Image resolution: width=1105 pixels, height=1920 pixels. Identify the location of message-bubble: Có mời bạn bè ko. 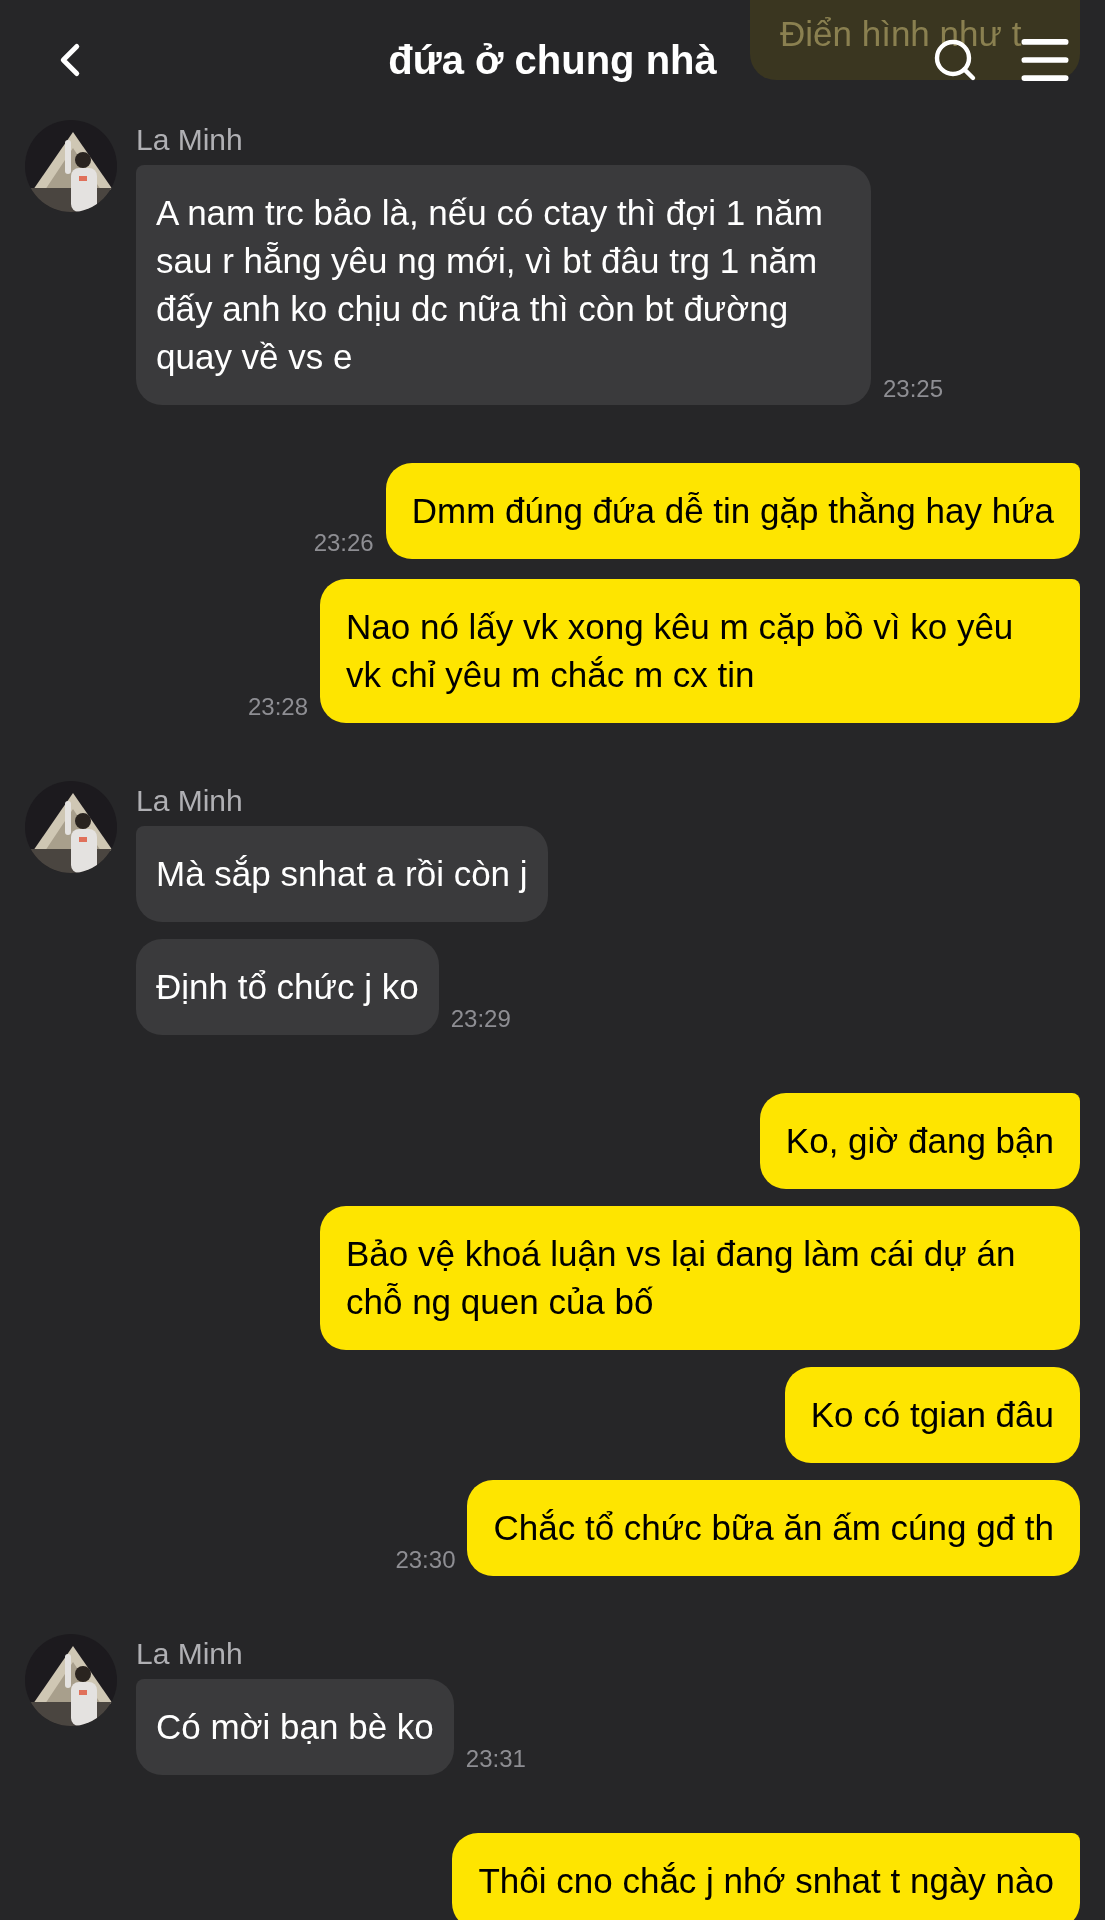
(295, 1727).